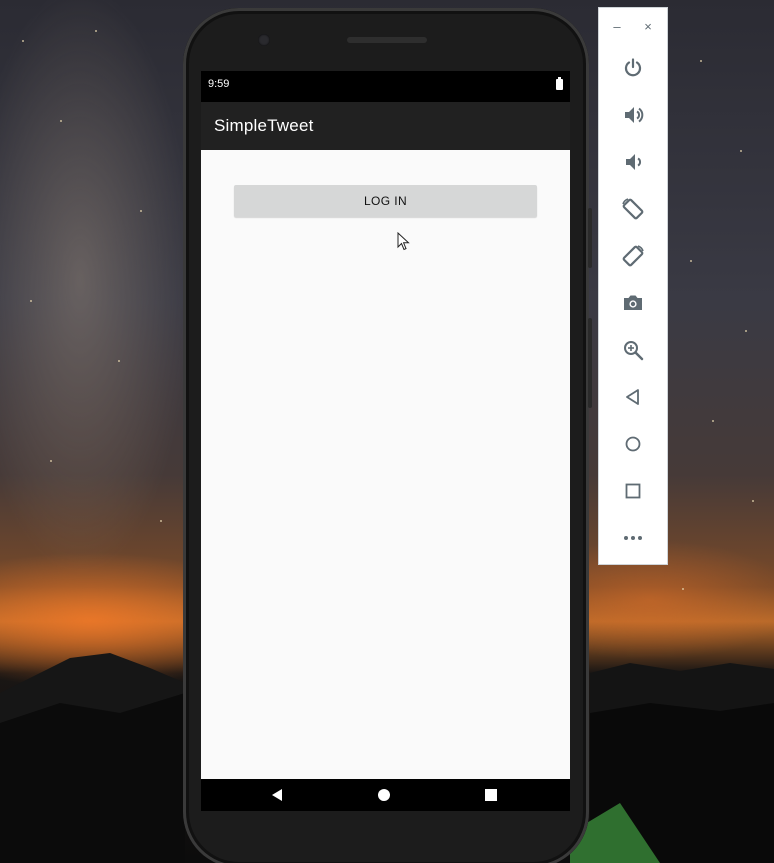  Describe the element at coordinates (633, 538) in the screenshot. I see `more-icon` at that location.